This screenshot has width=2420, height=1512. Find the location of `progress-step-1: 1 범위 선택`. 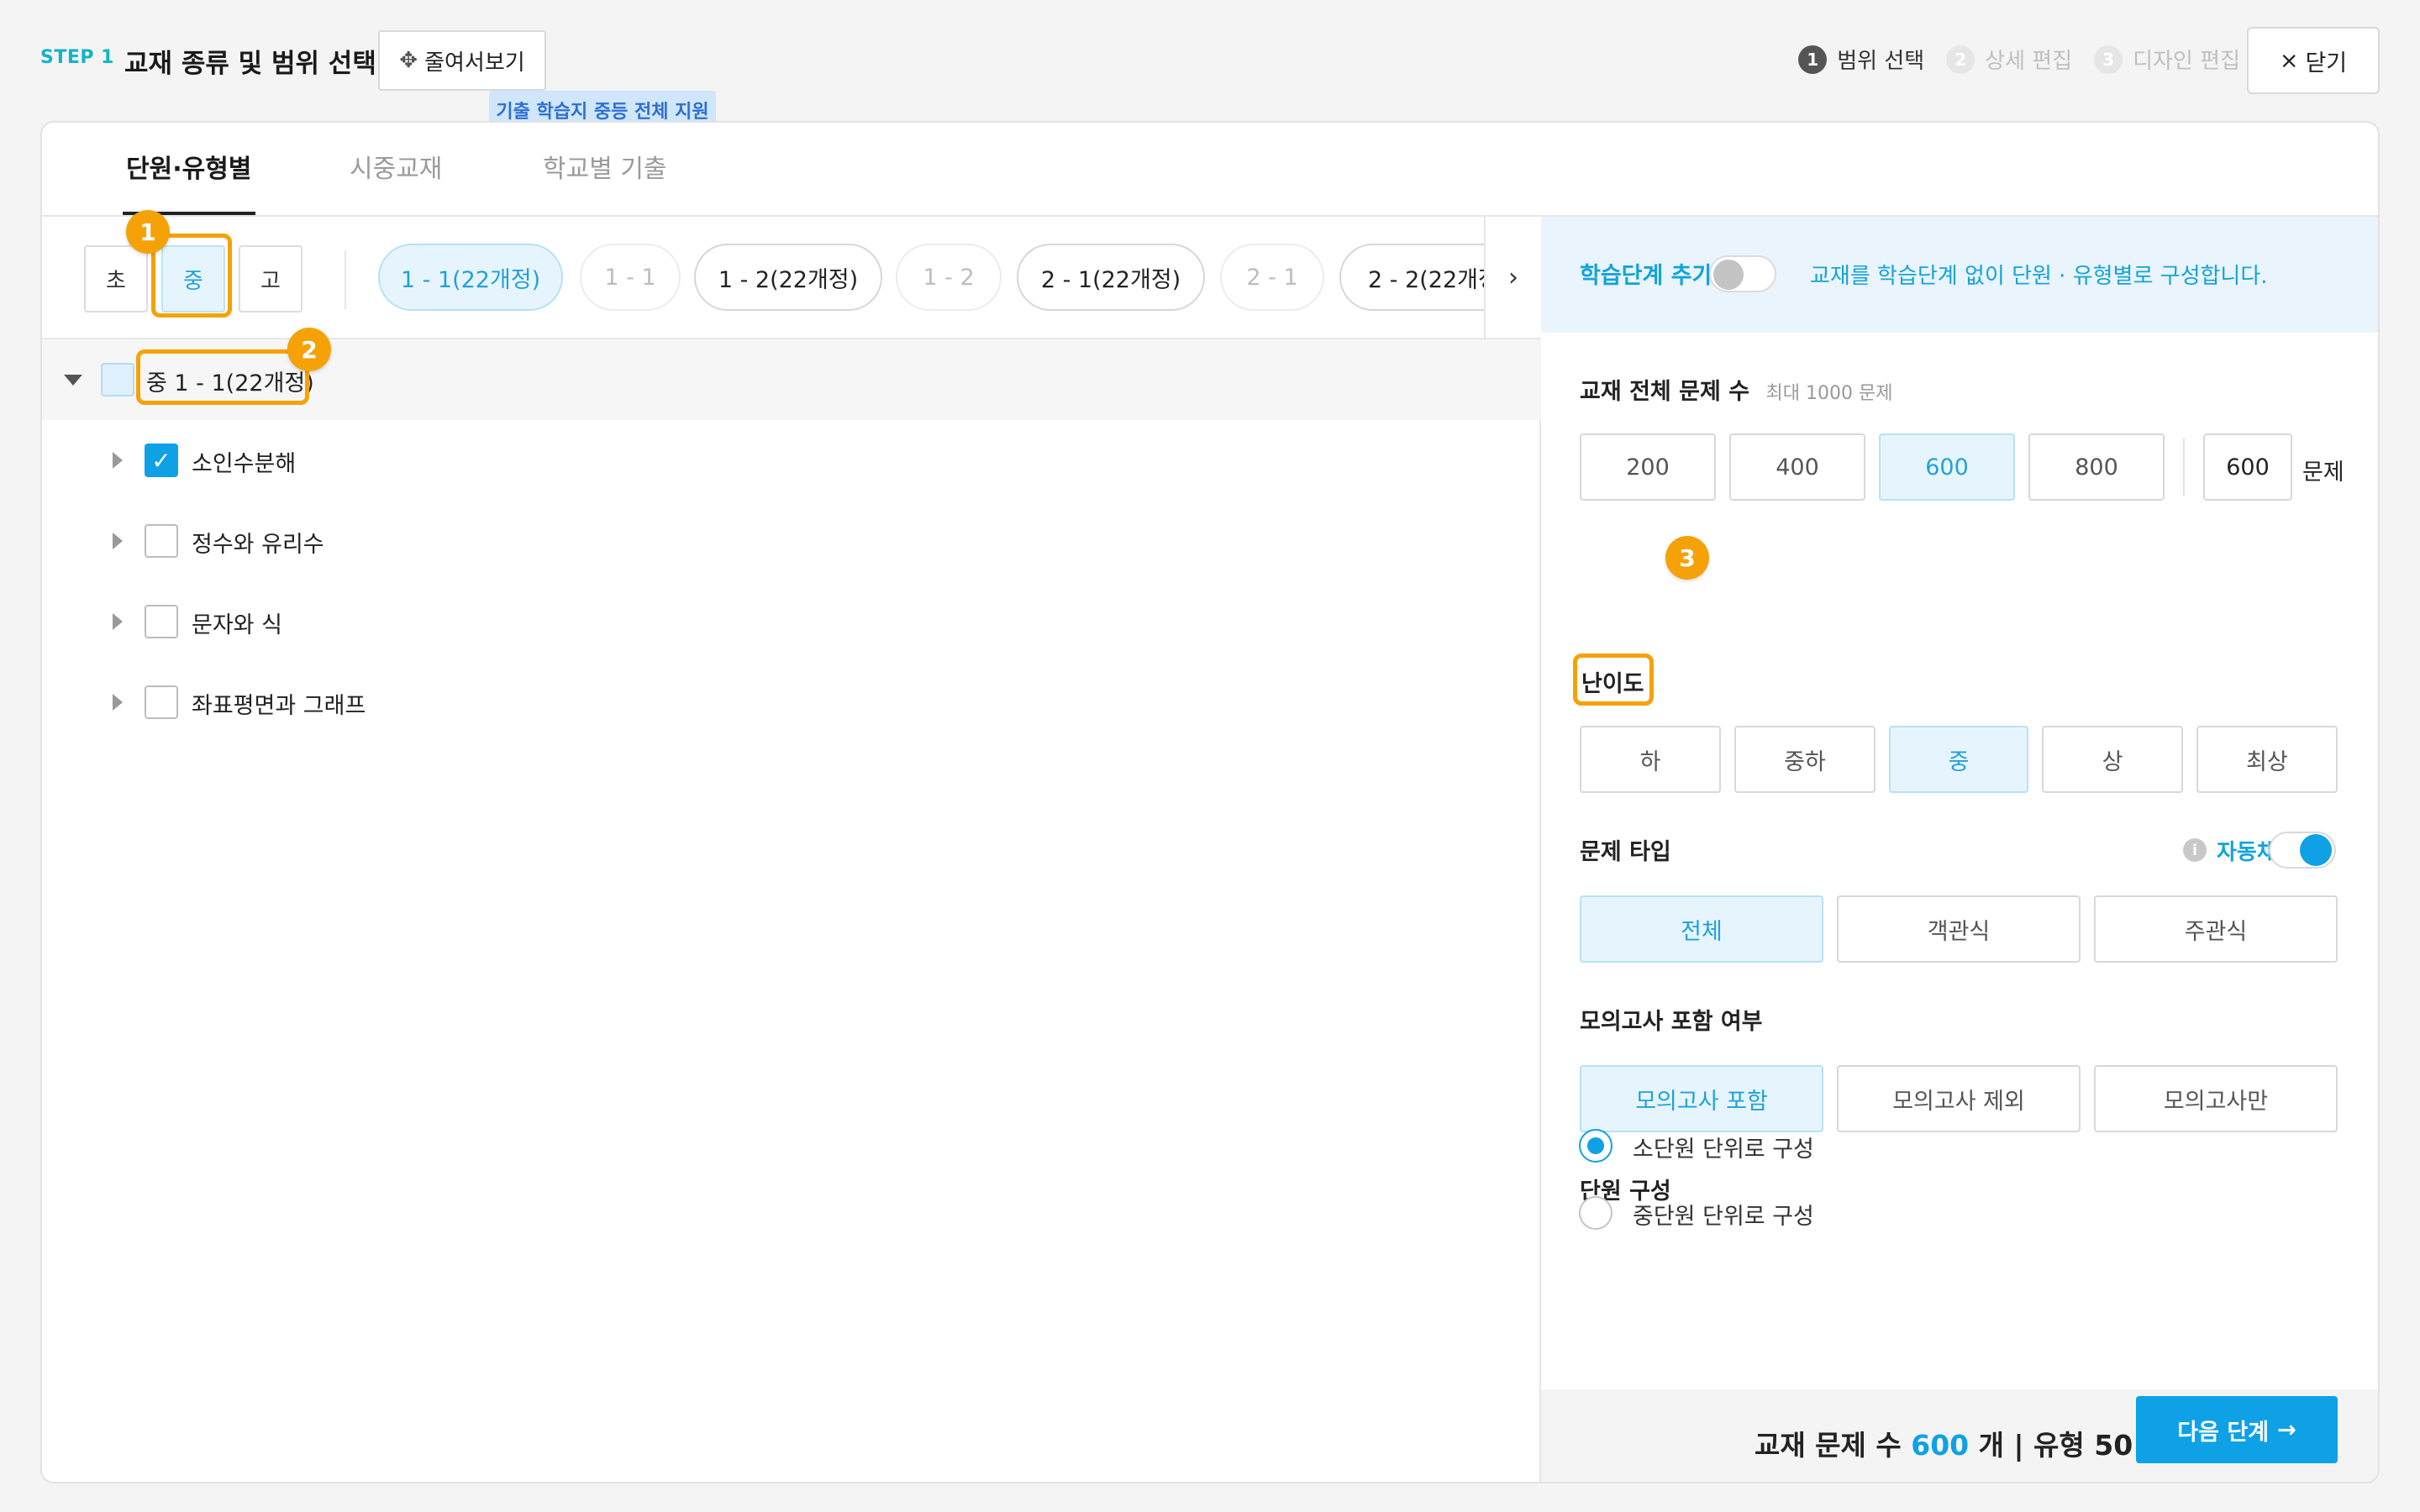

progress-step-1: 1 범위 선택 is located at coordinates (1861, 59).